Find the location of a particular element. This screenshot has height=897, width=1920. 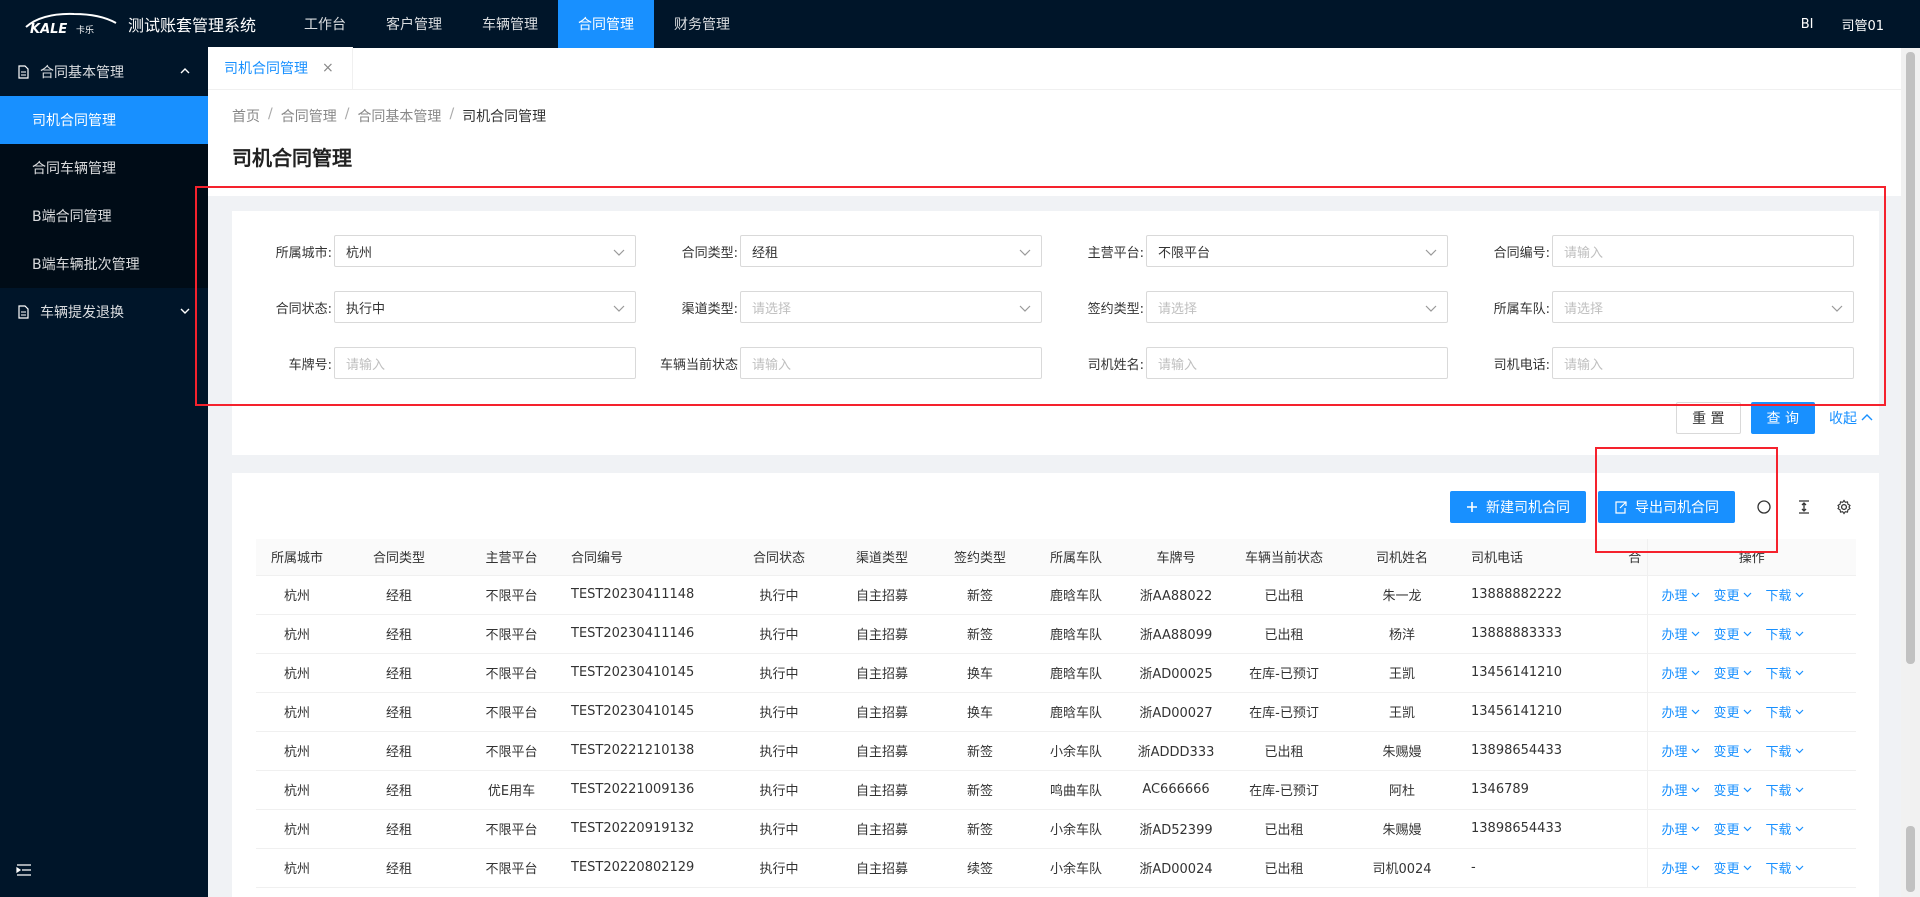

cell-fleet: 小余车队 is located at coordinates (1076, 868).